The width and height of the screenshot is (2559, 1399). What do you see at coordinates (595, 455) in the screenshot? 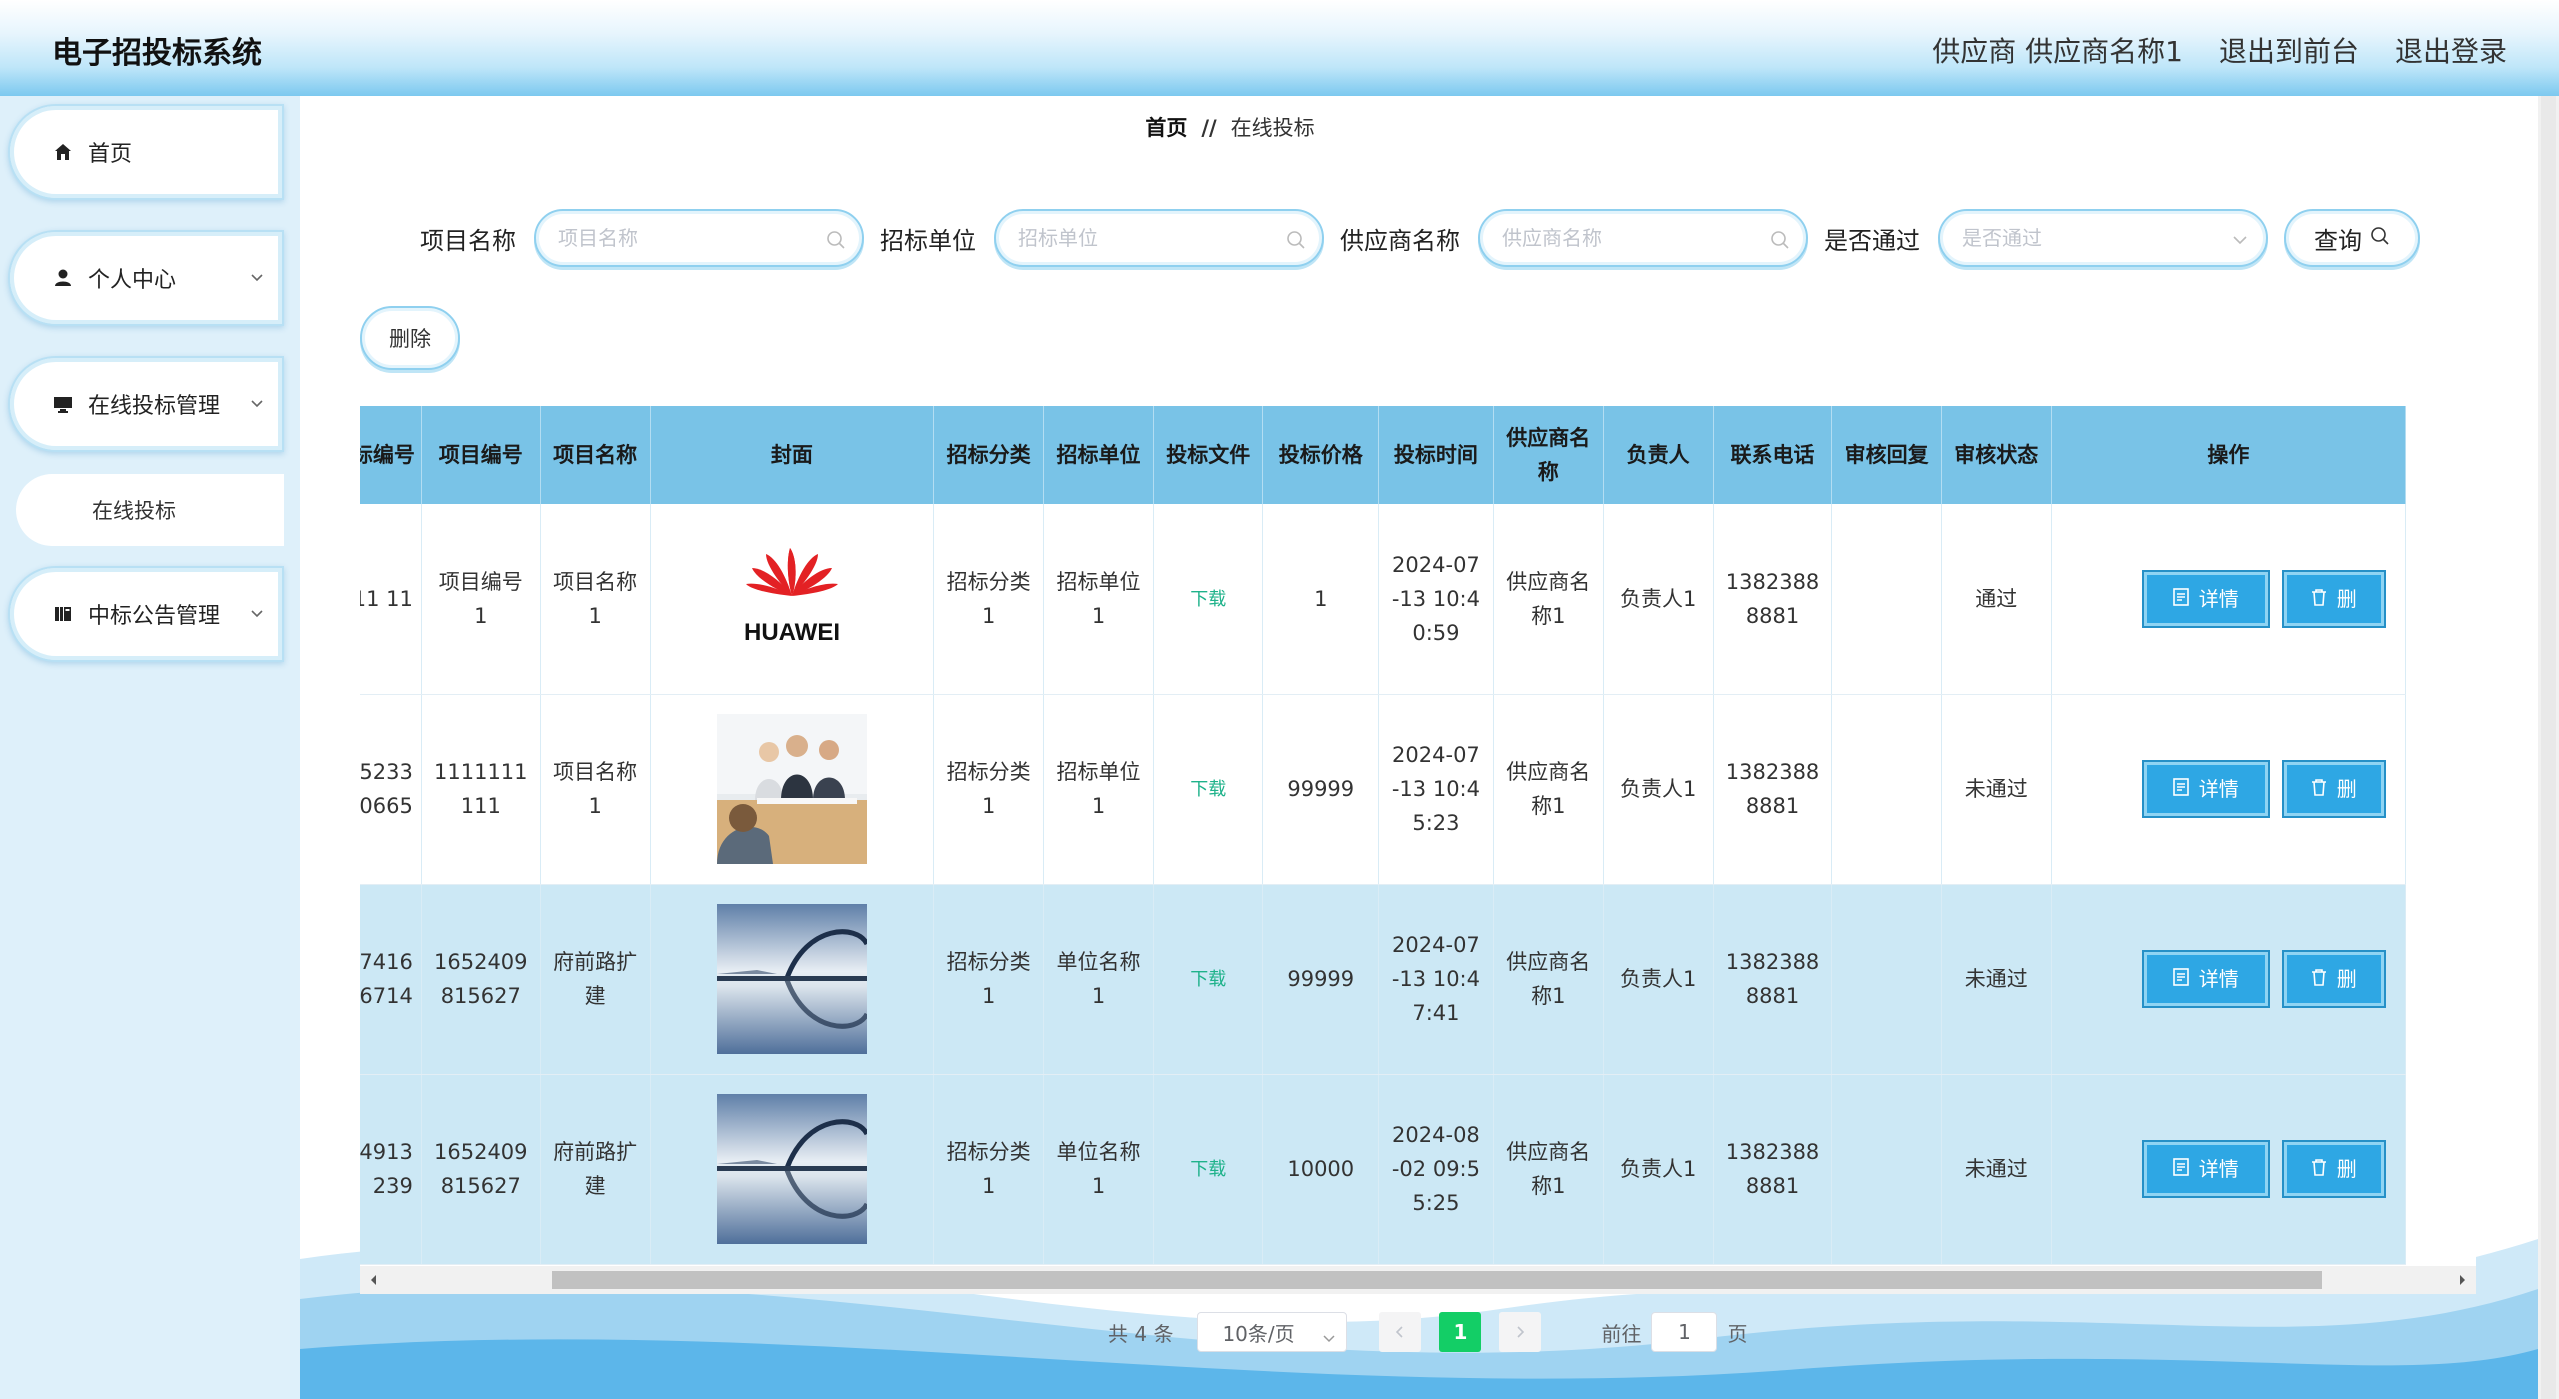
I see `col-header: 项目名称` at bounding box center [595, 455].